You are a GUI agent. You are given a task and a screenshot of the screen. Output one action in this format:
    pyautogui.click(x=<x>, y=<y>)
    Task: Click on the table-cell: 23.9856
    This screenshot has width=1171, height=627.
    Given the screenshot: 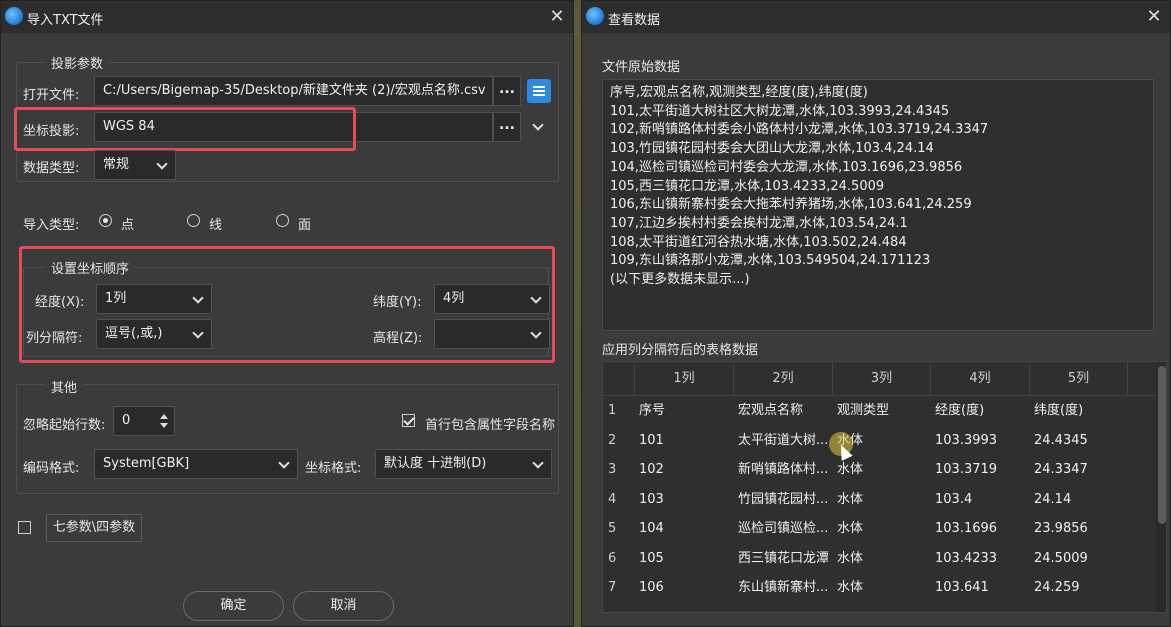 What is the action you would take?
    pyautogui.click(x=1079, y=528)
    